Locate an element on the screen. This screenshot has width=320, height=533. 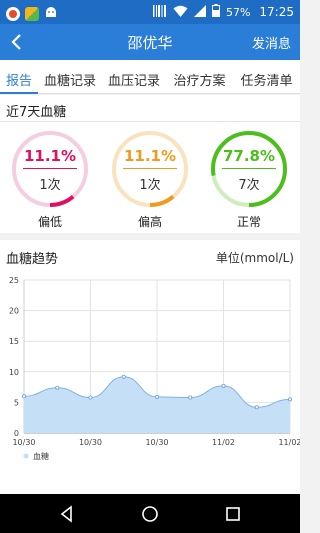
browser-app-icon is located at coordinates (13, 13).